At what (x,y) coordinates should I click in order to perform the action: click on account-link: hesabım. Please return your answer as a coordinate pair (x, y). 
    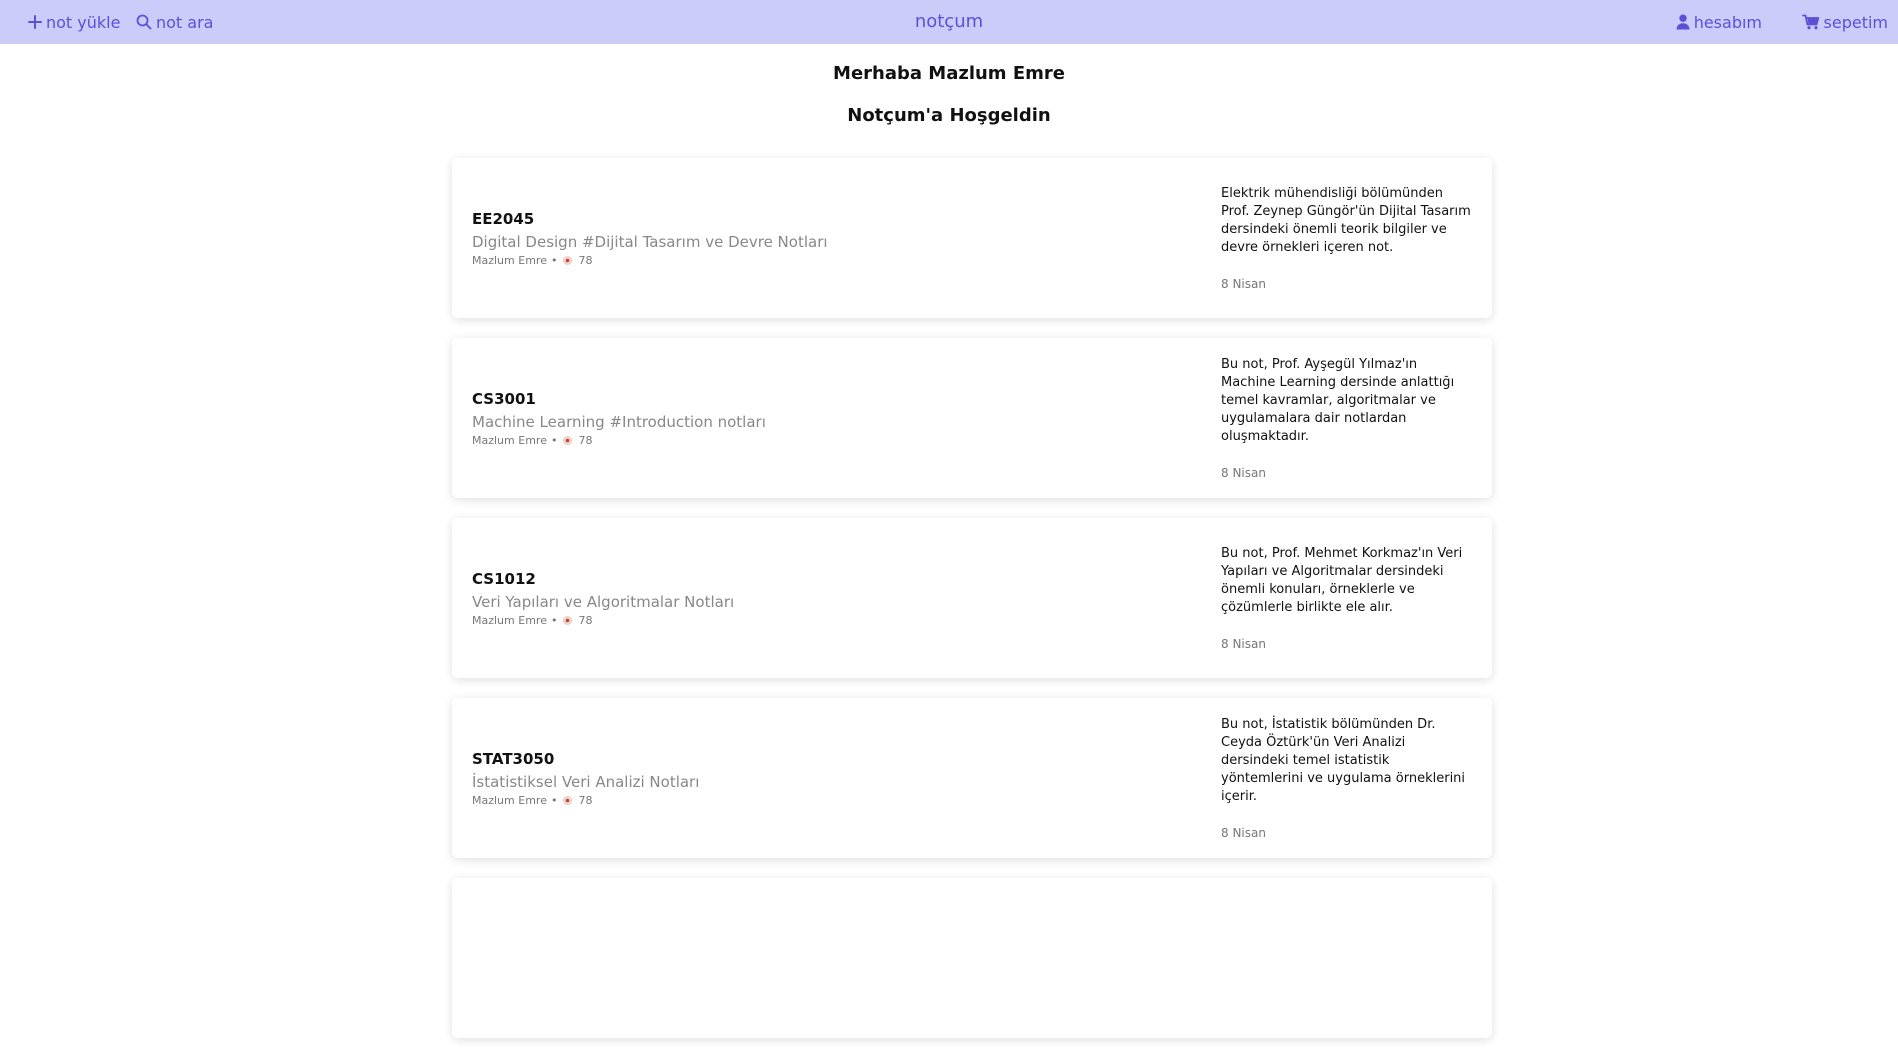
    Looking at the image, I should click on (1719, 22).